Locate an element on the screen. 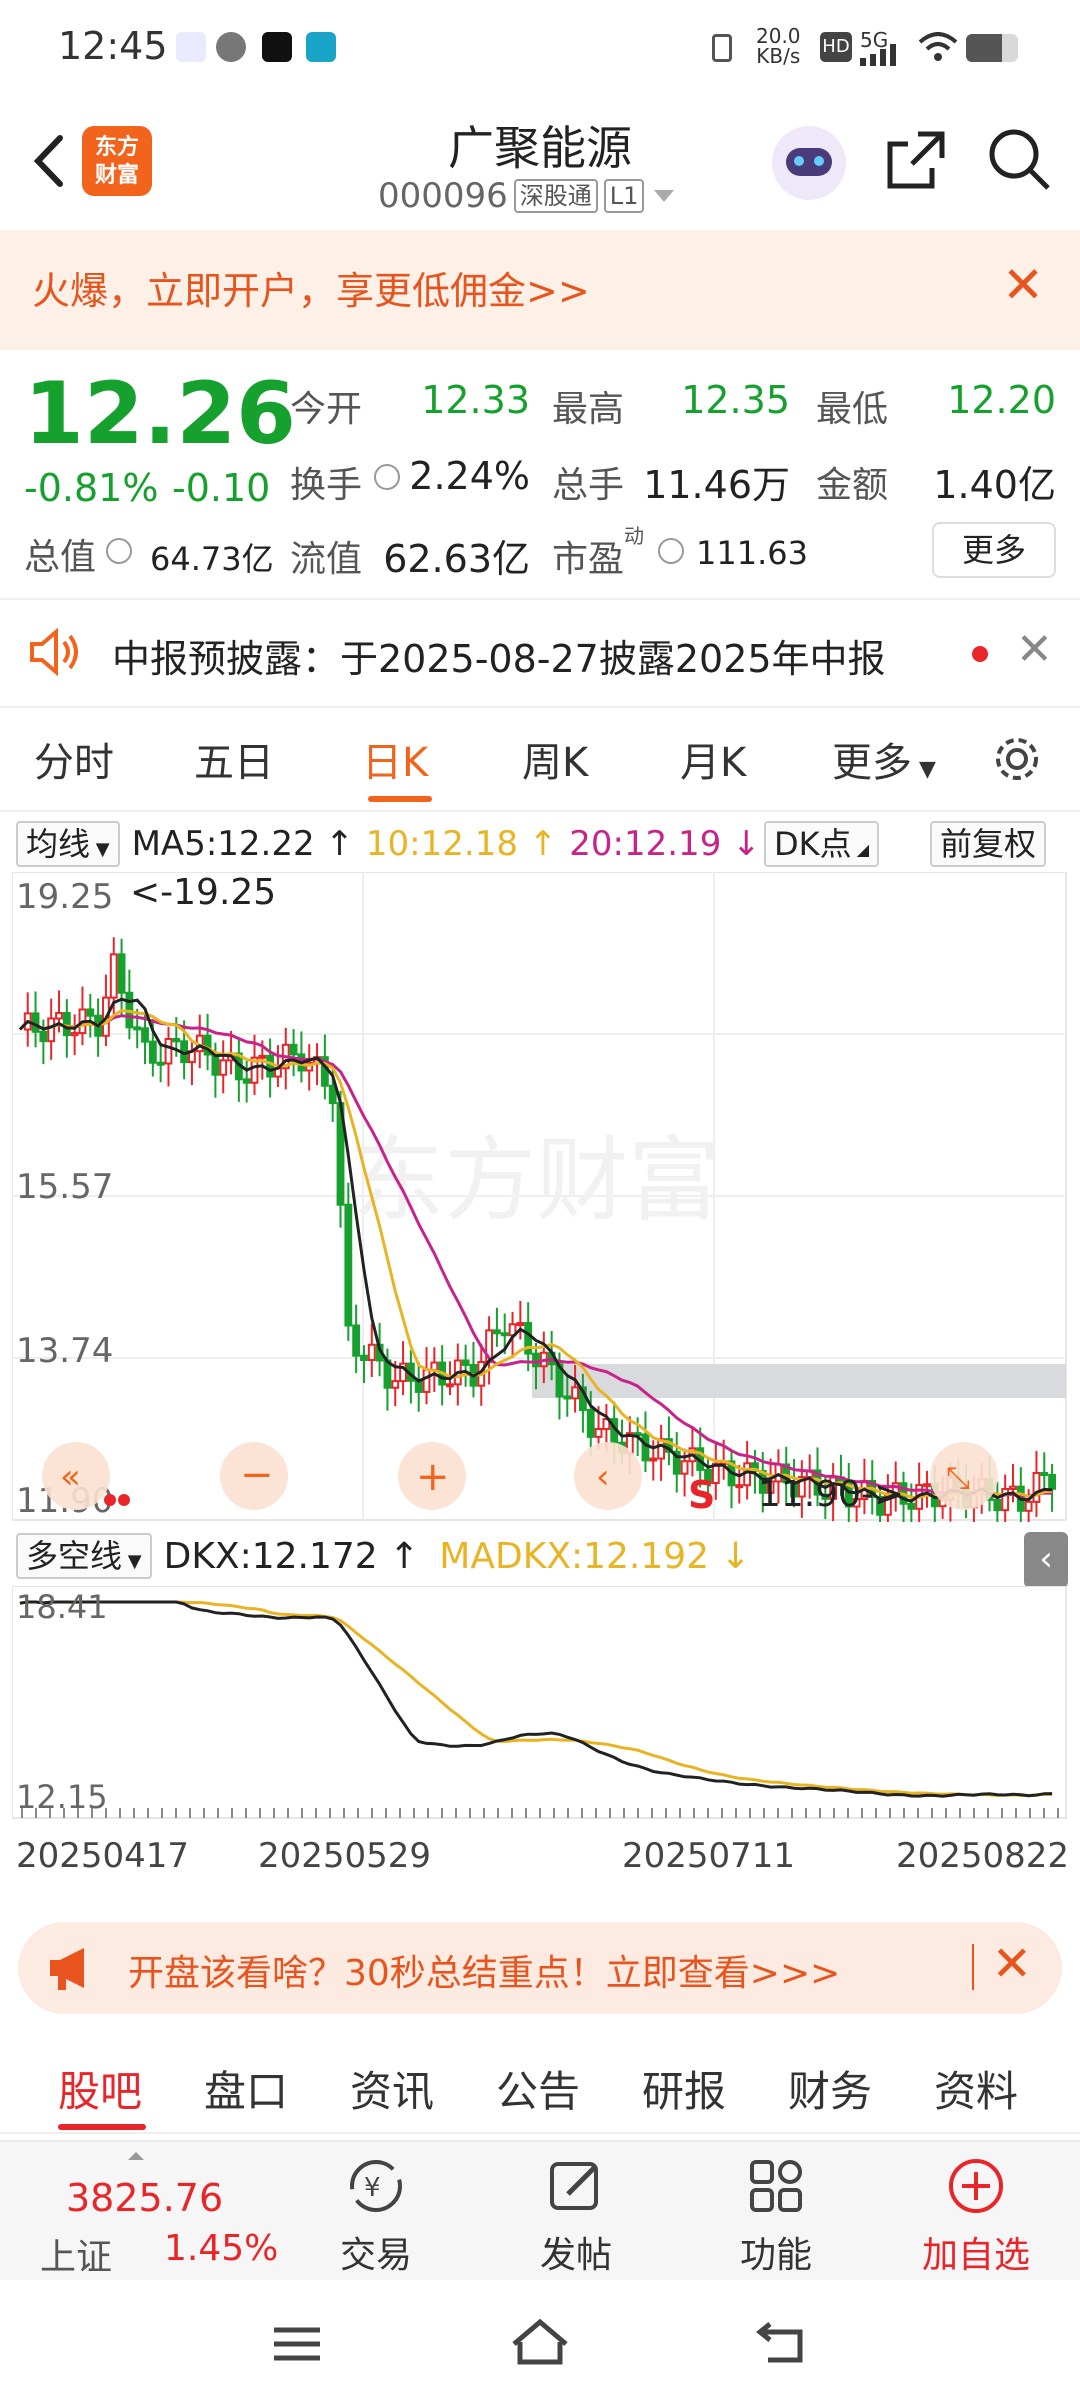 The height and width of the screenshot is (2404, 1080). promo2-text: 开盘该看啥？30秒总结重点！立即查看>>> is located at coordinates (484, 1970).